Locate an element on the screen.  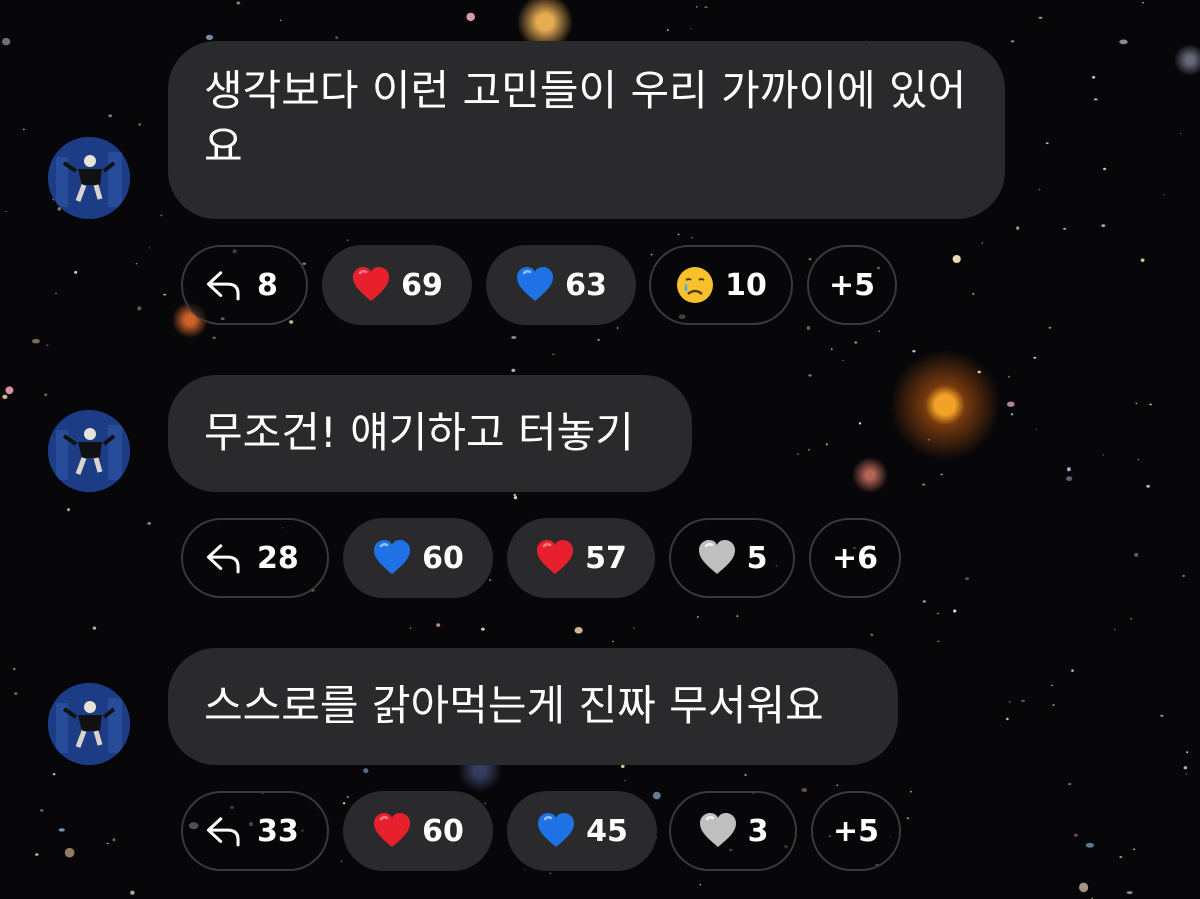
reaction-blue-heart: 63 is located at coordinates (561, 285).